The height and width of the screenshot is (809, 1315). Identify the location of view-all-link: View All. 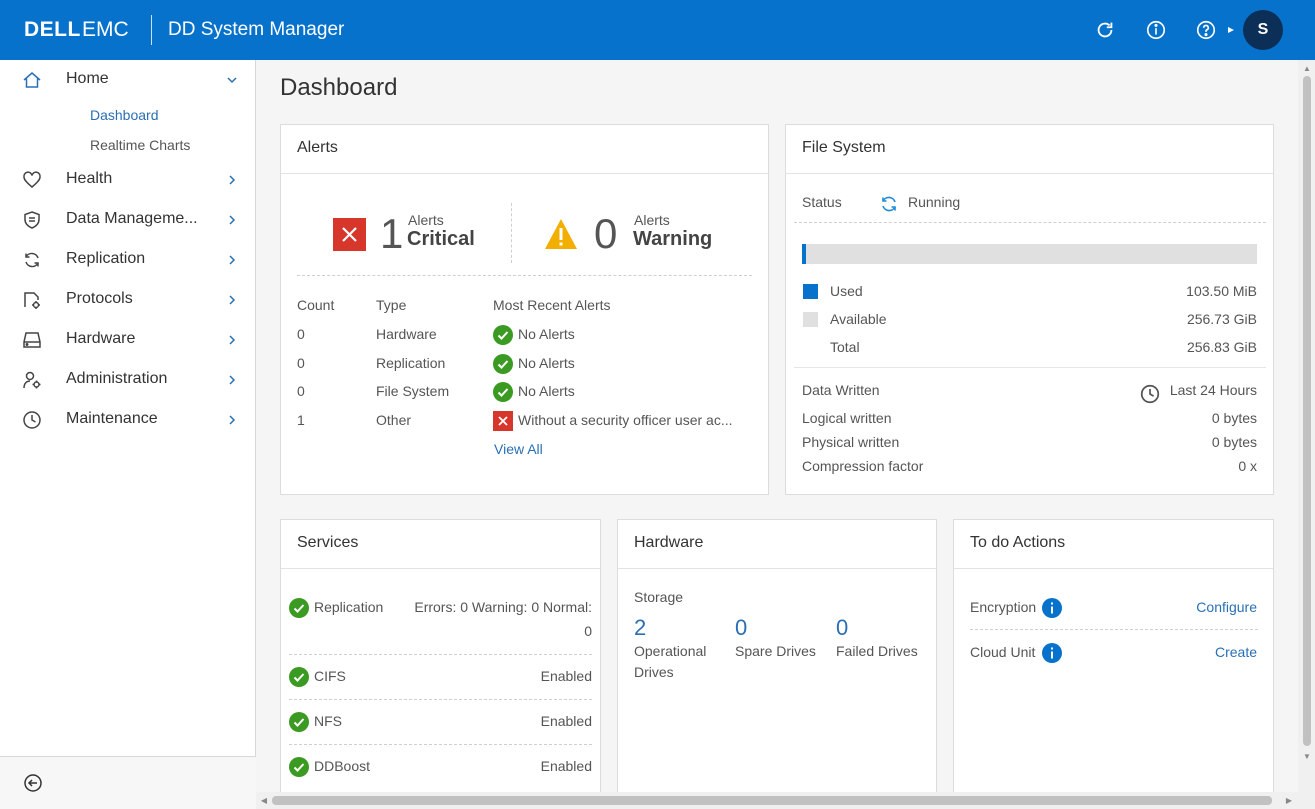
(518, 449).